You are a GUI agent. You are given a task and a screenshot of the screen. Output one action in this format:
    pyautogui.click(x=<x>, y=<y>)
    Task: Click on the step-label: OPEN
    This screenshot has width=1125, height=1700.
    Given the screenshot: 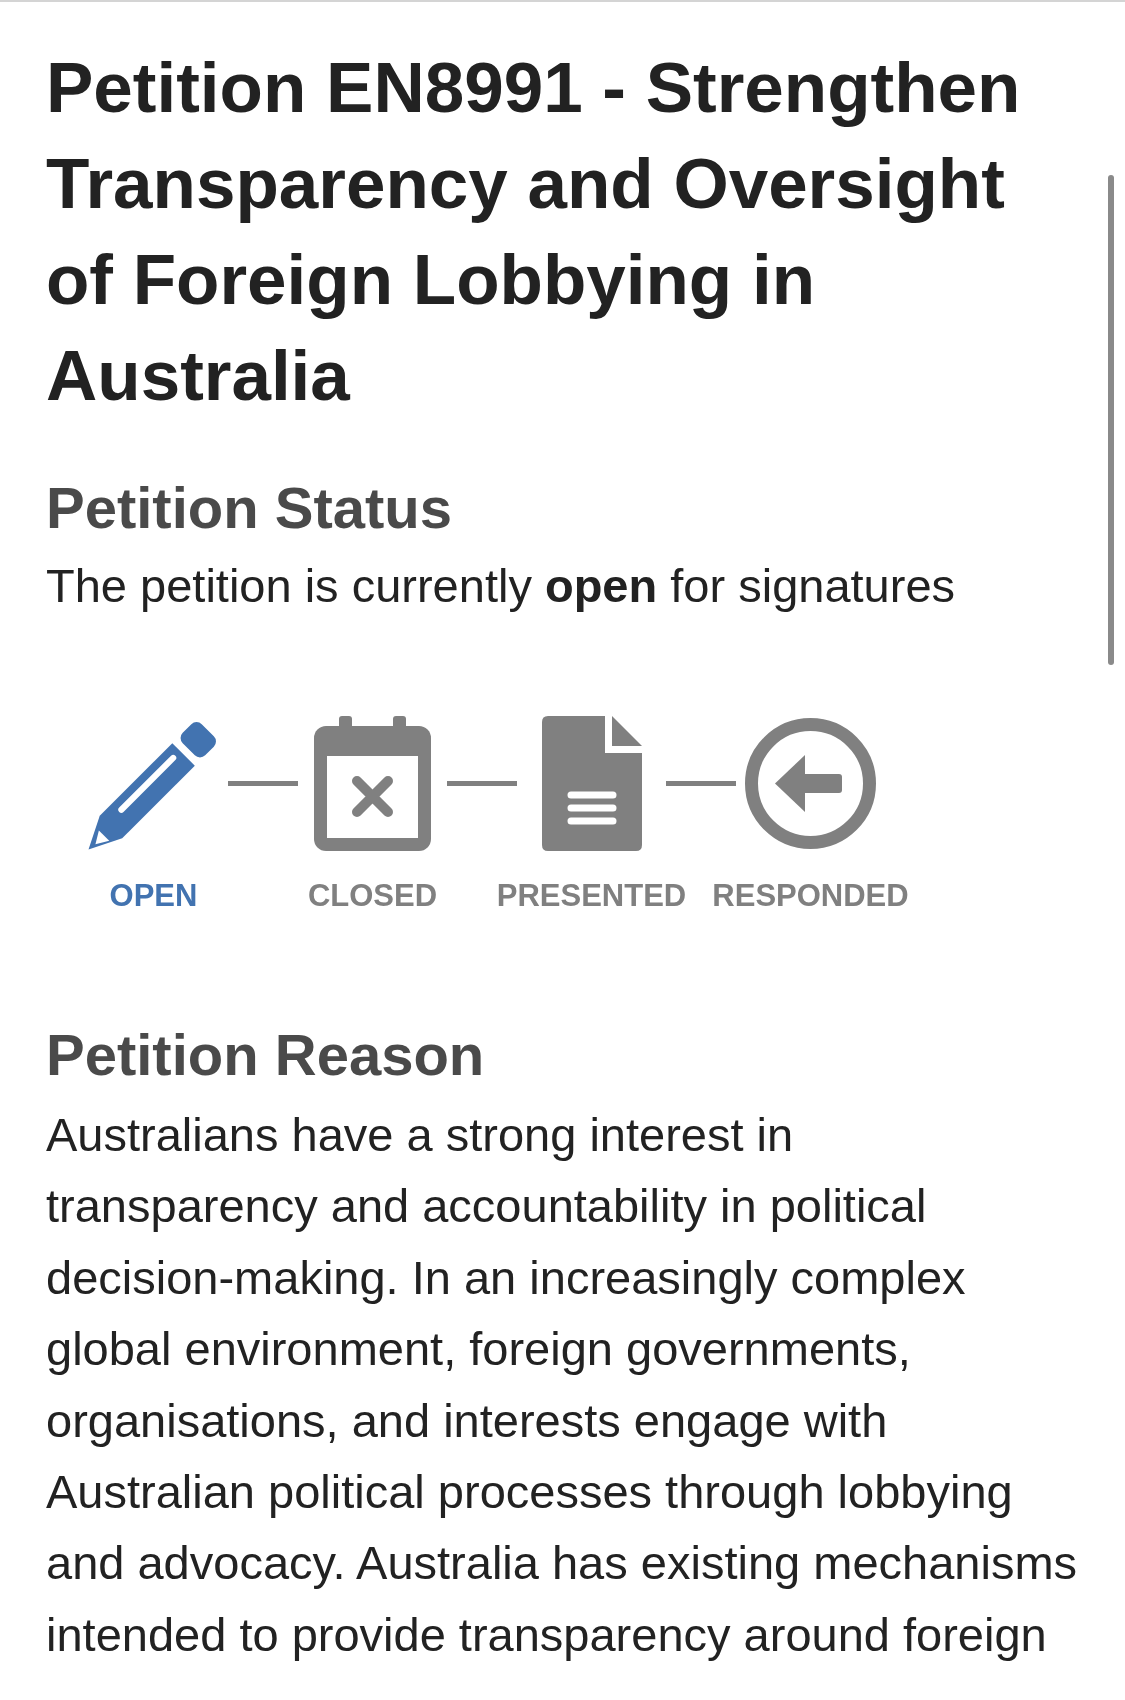 What is the action you would take?
    pyautogui.click(x=153, y=895)
    